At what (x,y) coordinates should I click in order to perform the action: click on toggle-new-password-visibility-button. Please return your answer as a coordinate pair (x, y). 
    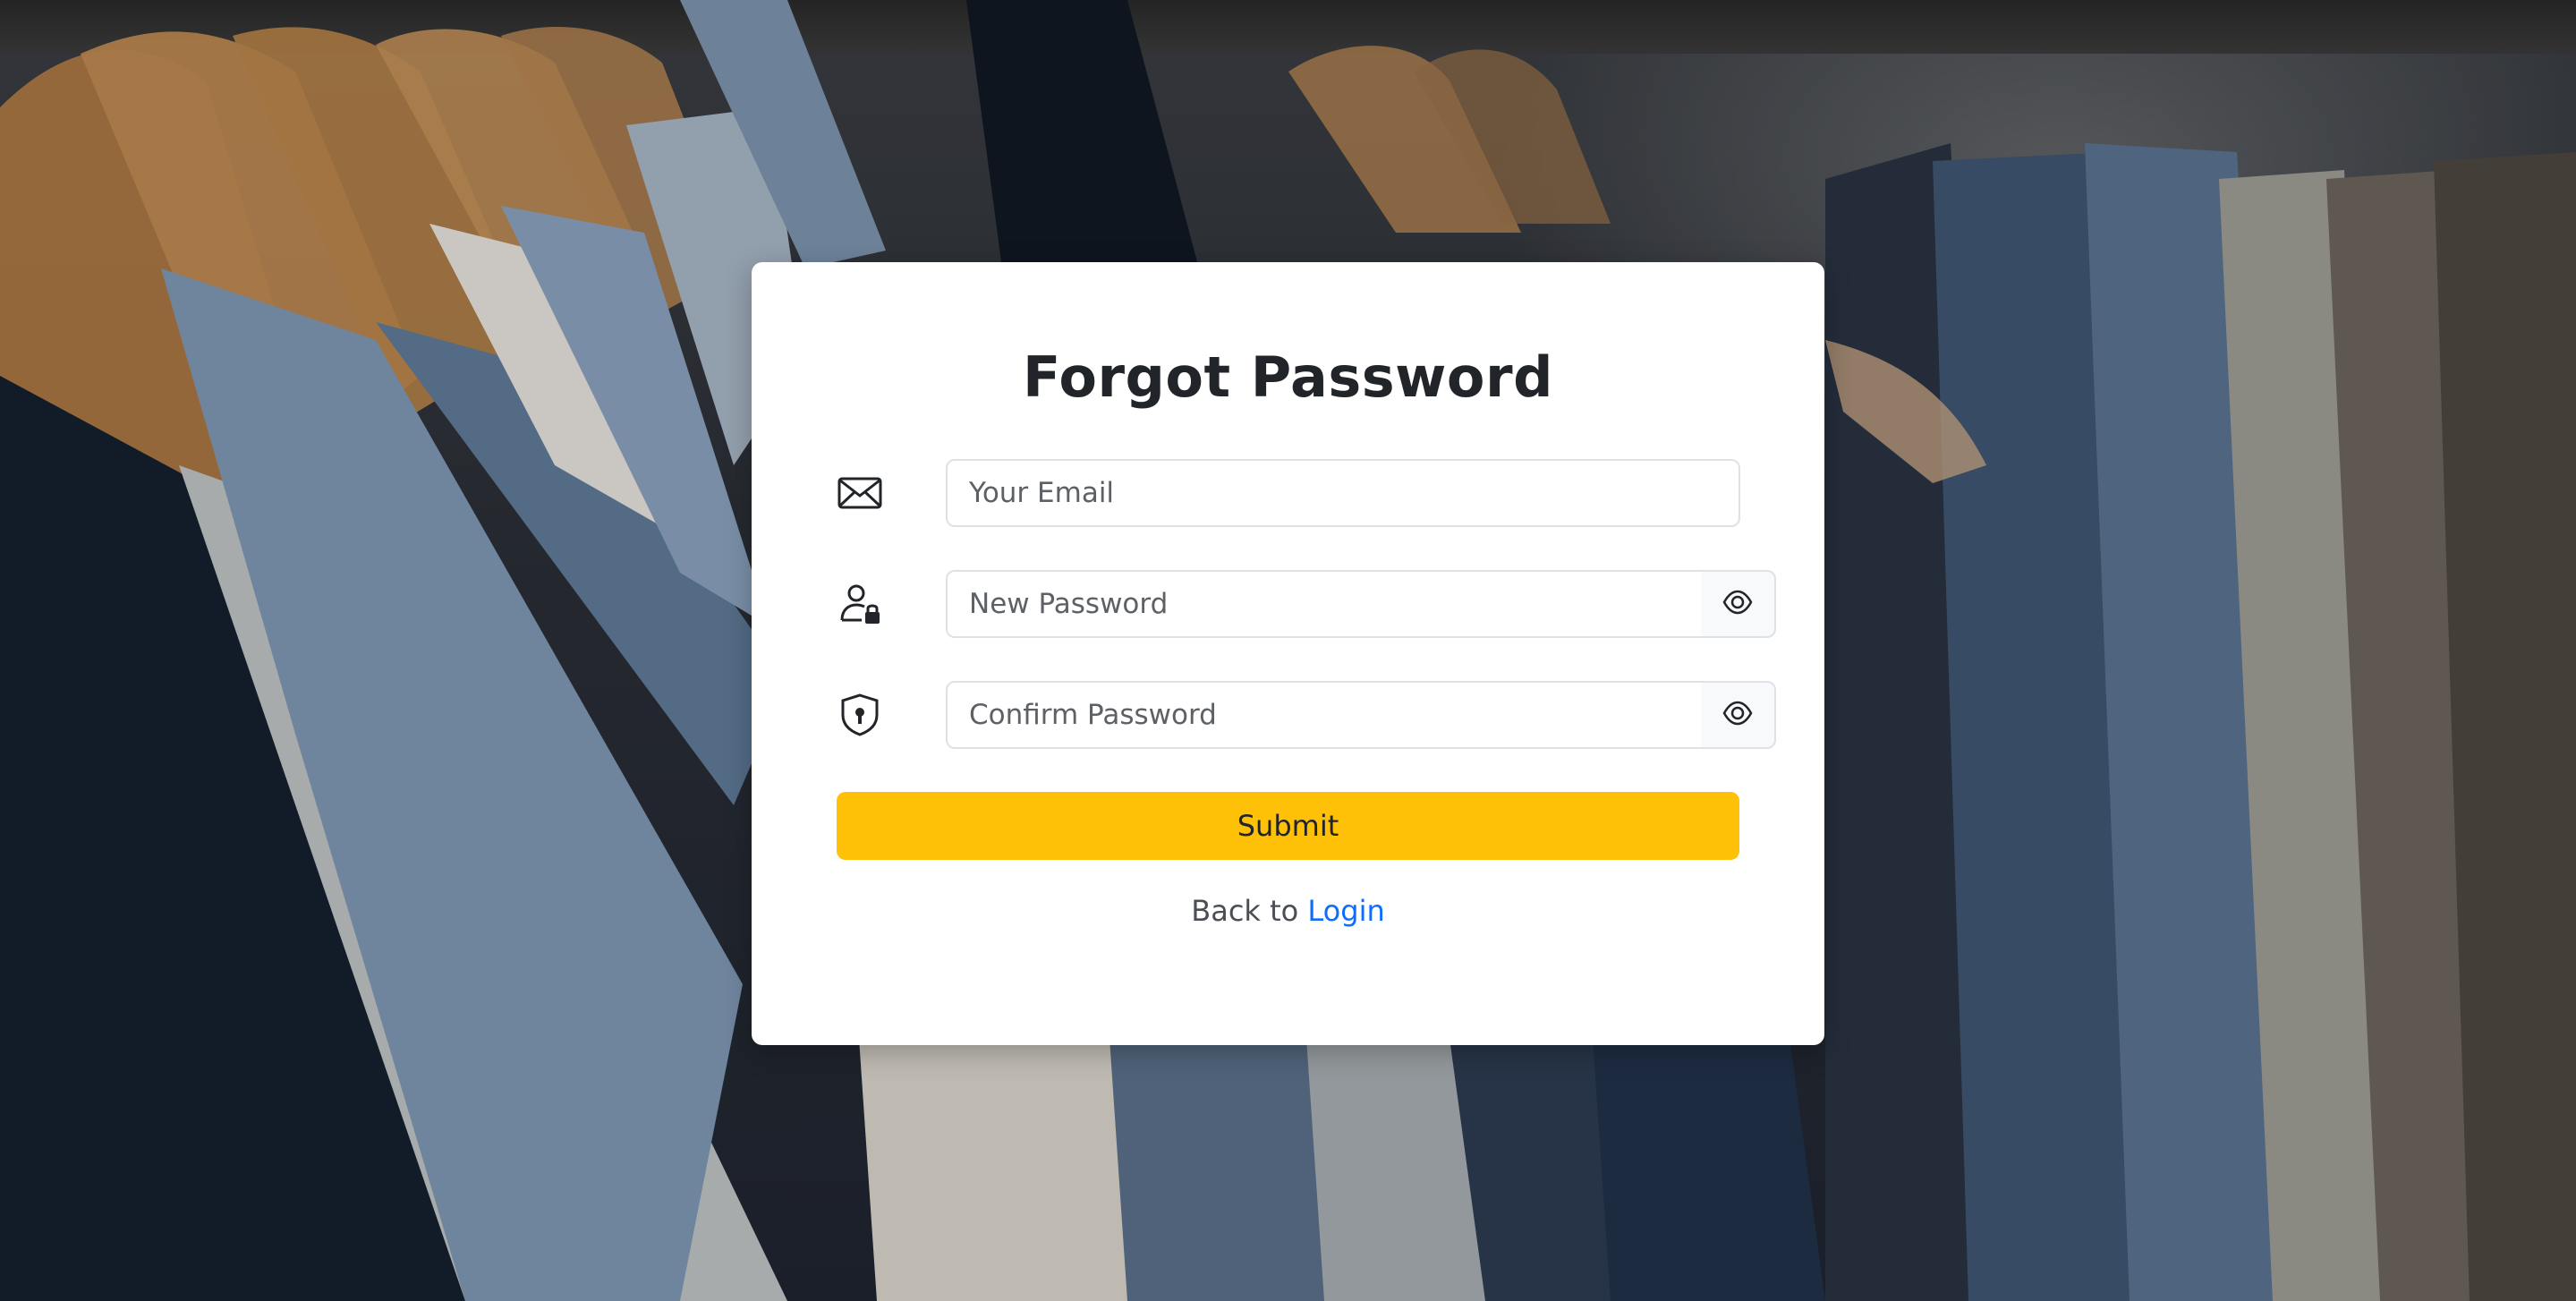
    Looking at the image, I should click on (1738, 604).